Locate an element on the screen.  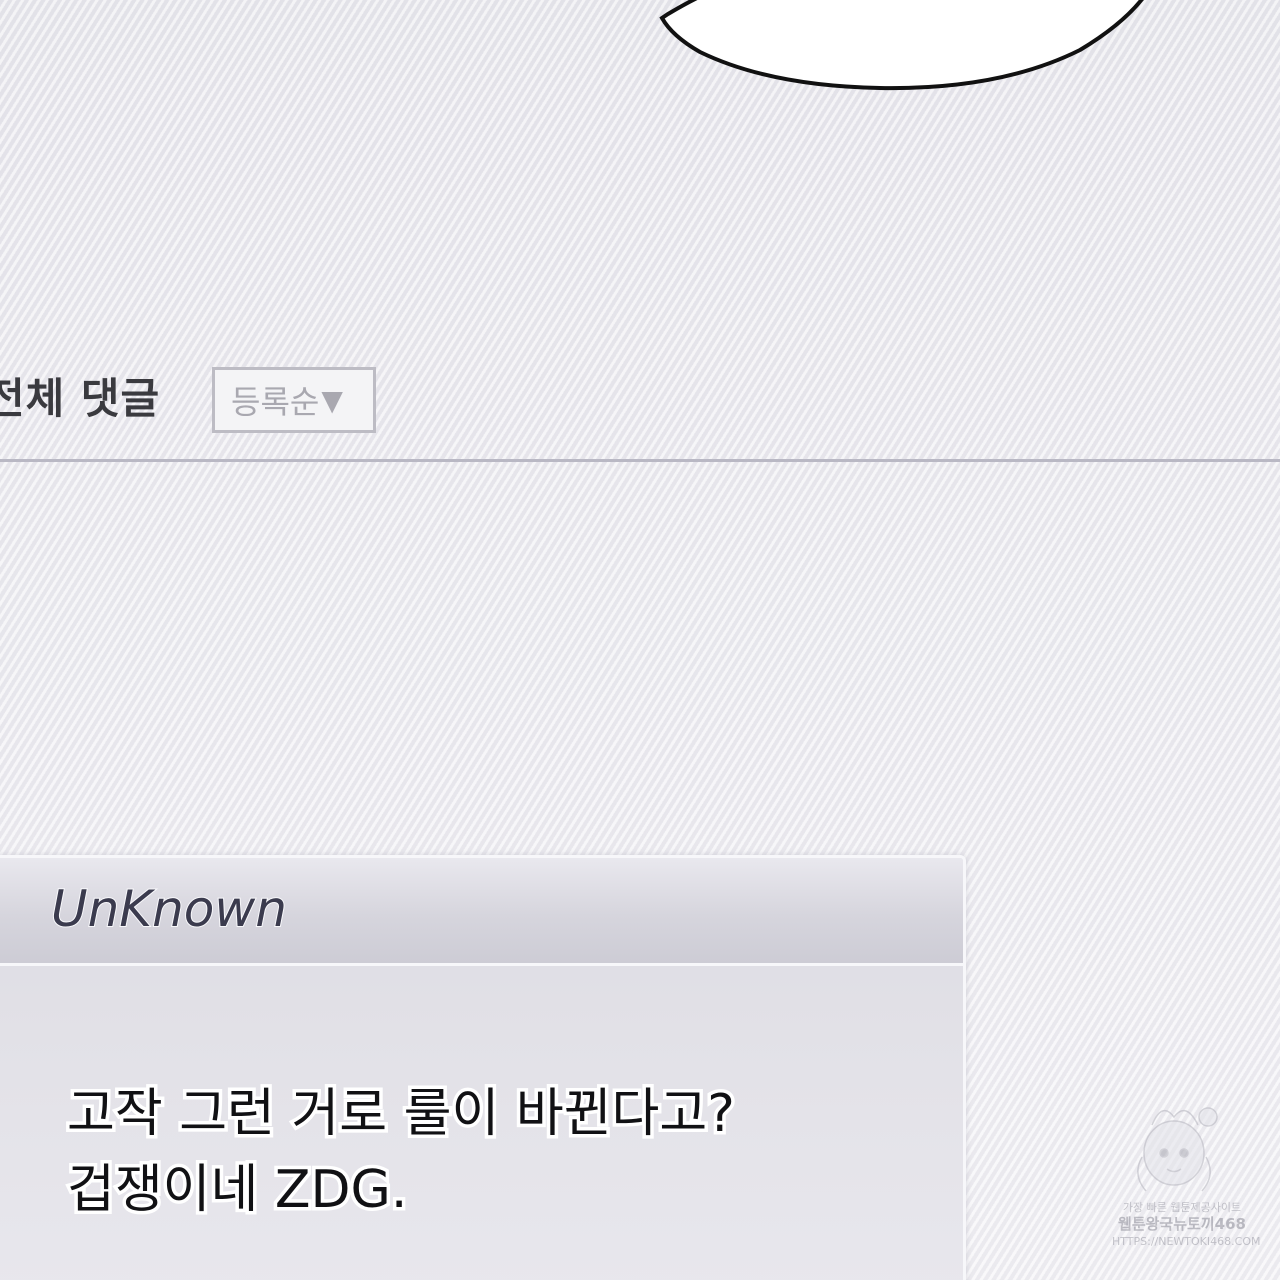
comment-line: 고작 그런 거로 룰이 바뀐다고? is located at coordinates (401, 1114).